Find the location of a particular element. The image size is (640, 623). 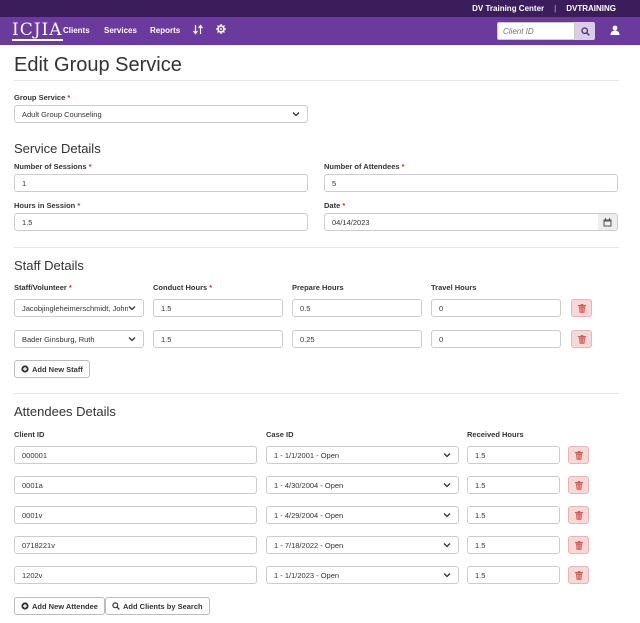

date-value: 04/14/2023 is located at coordinates (351, 222).